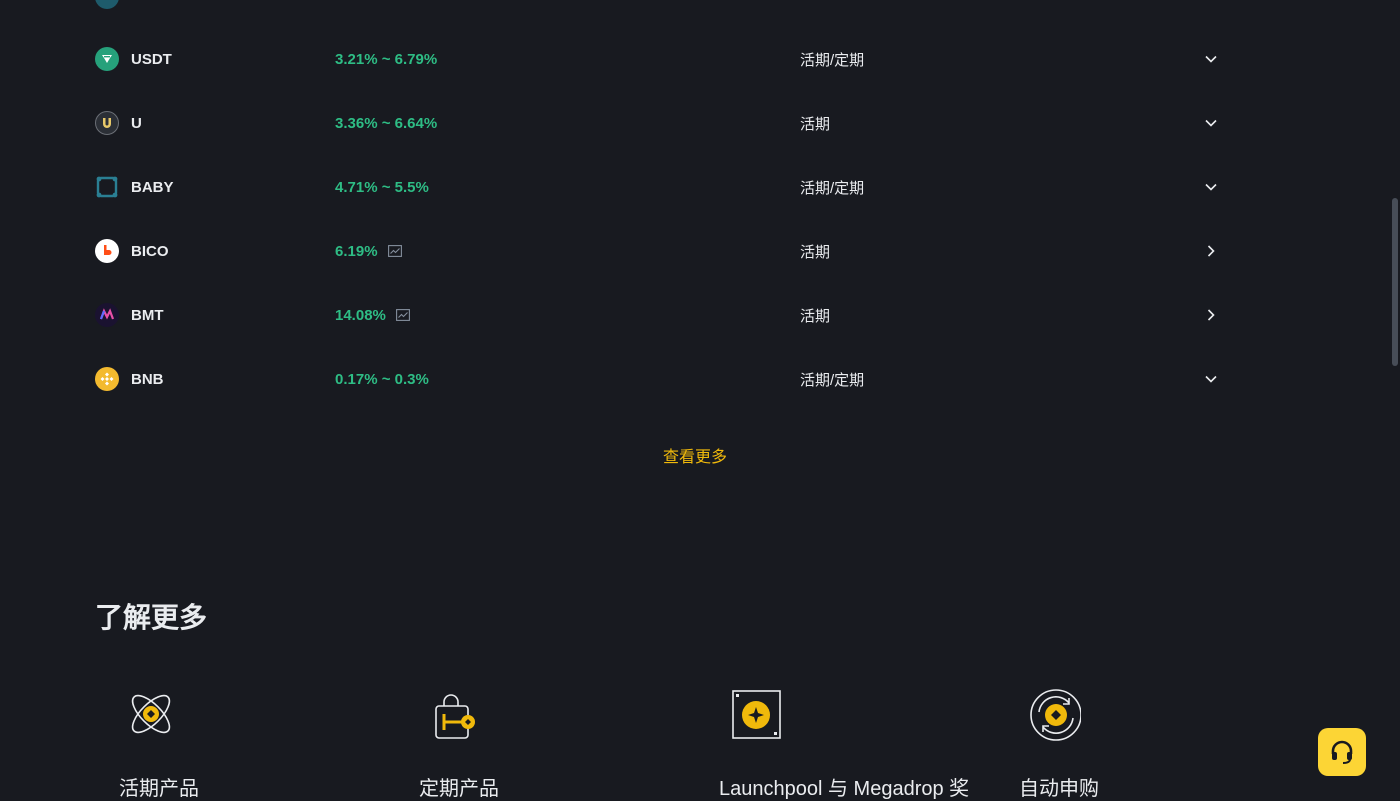 The width and height of the screenshot is (1400, 801). What do you see at coordinates (107, 379) in the screenshot?
I see `bnb-icon` at bounding box center [107, 379].